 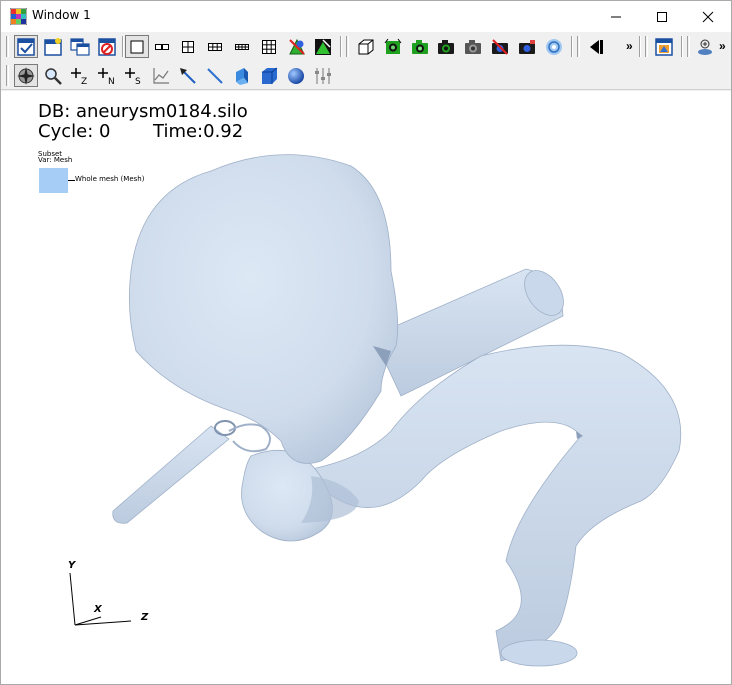 I want to click on x-axis-label: X, so click(x=98, y=609).